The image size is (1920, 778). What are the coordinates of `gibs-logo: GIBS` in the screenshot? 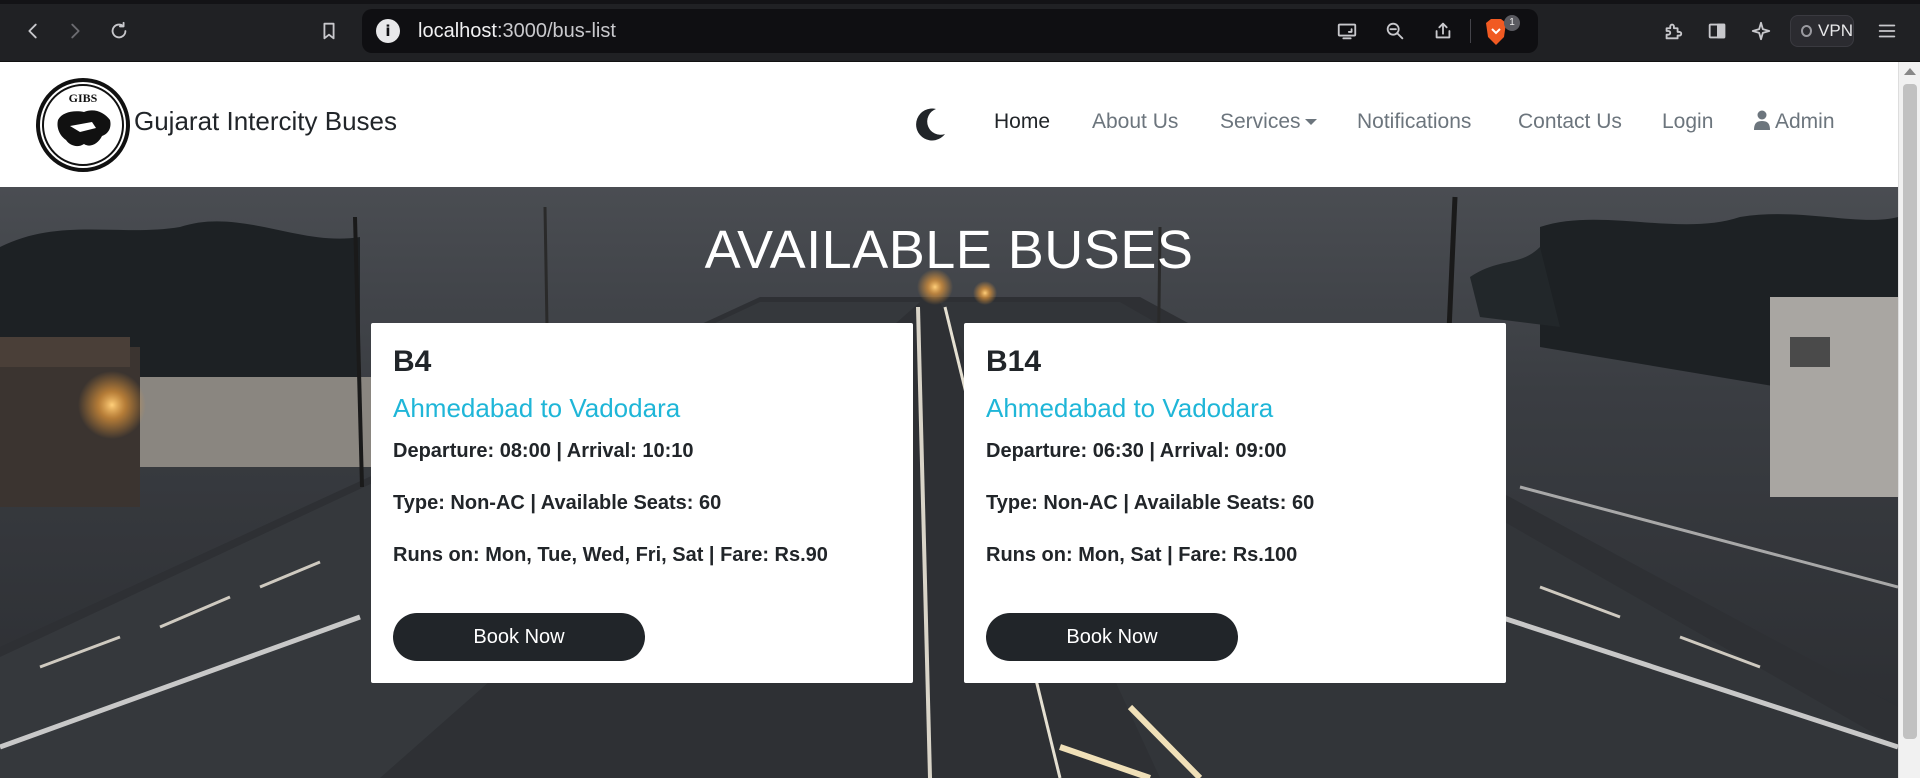 It's located at (83, 125).